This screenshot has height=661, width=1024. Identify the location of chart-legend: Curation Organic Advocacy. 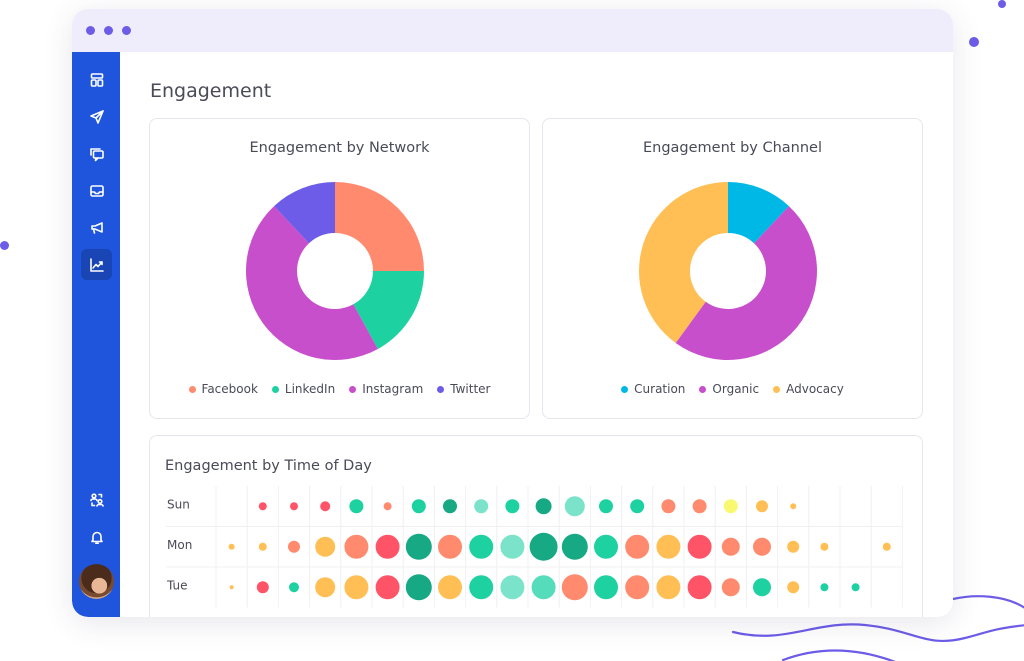
(732, 389).